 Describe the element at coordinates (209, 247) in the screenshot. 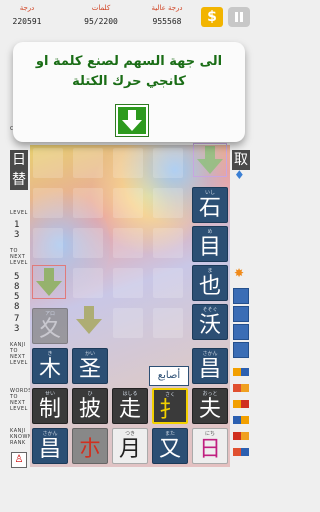

I see `tile-kanji: 目` at that location.